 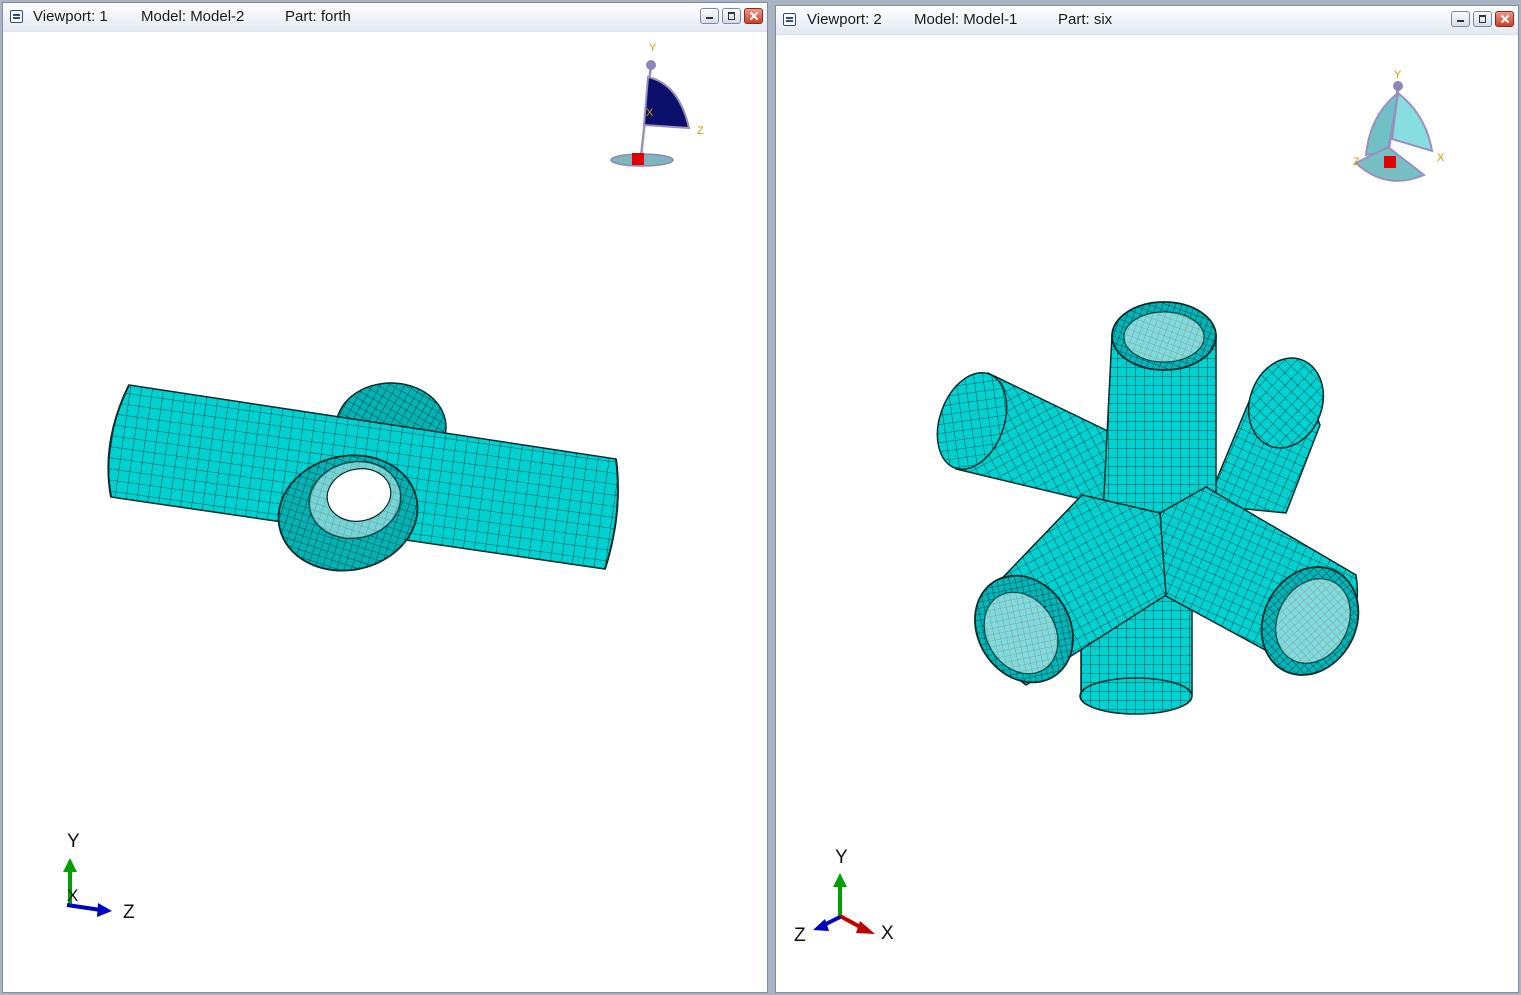 What do you see at coordinates (70, 16) in the screenshot?
I see `viewport-1-label: Viewport: 1` at bounding box center [70, 16].